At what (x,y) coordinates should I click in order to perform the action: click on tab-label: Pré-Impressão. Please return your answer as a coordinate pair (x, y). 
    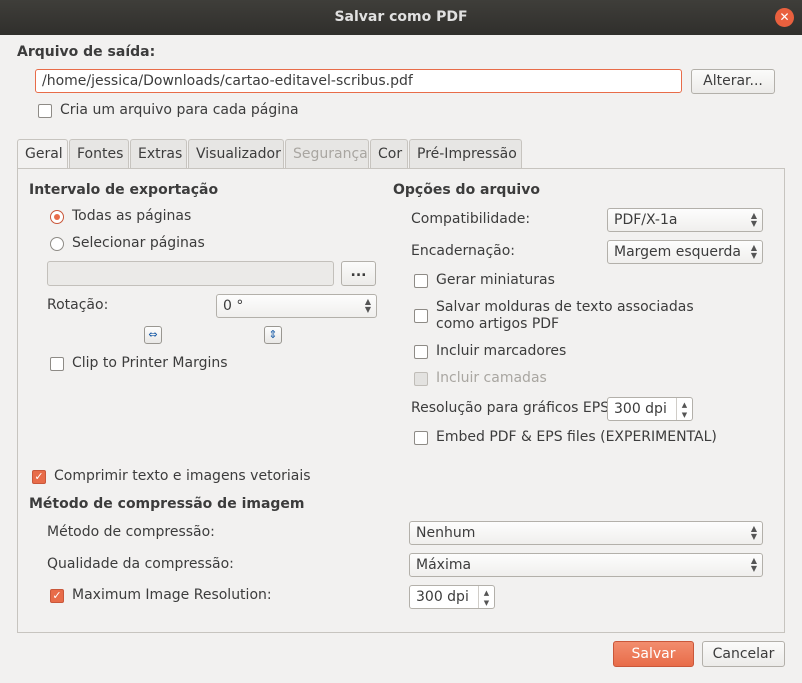
    Looking at the image, I should click on (467, 154).